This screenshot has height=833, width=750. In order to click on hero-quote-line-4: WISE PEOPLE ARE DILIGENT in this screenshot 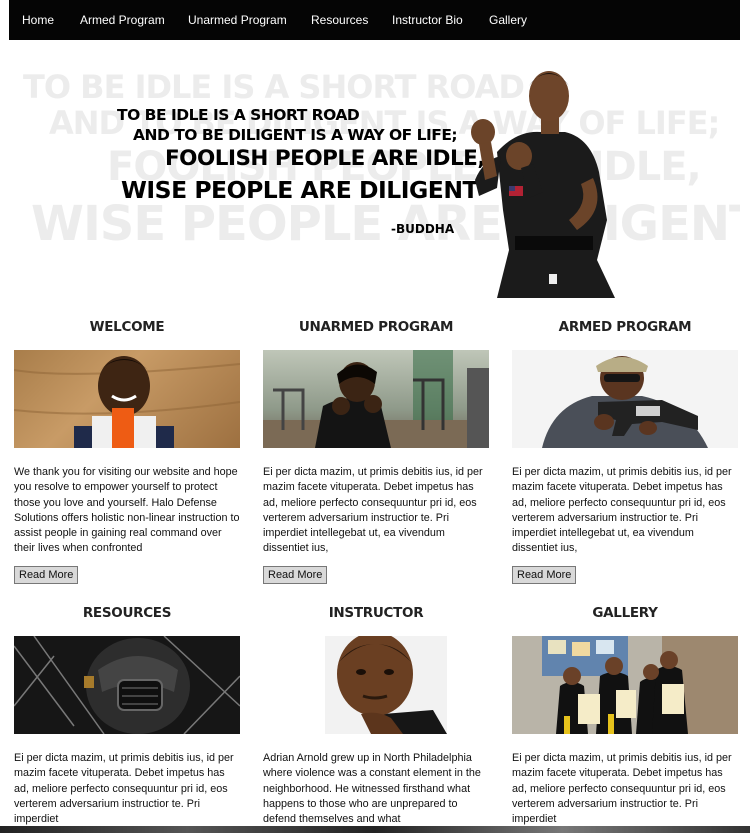, I will do `click(300, 190)`.